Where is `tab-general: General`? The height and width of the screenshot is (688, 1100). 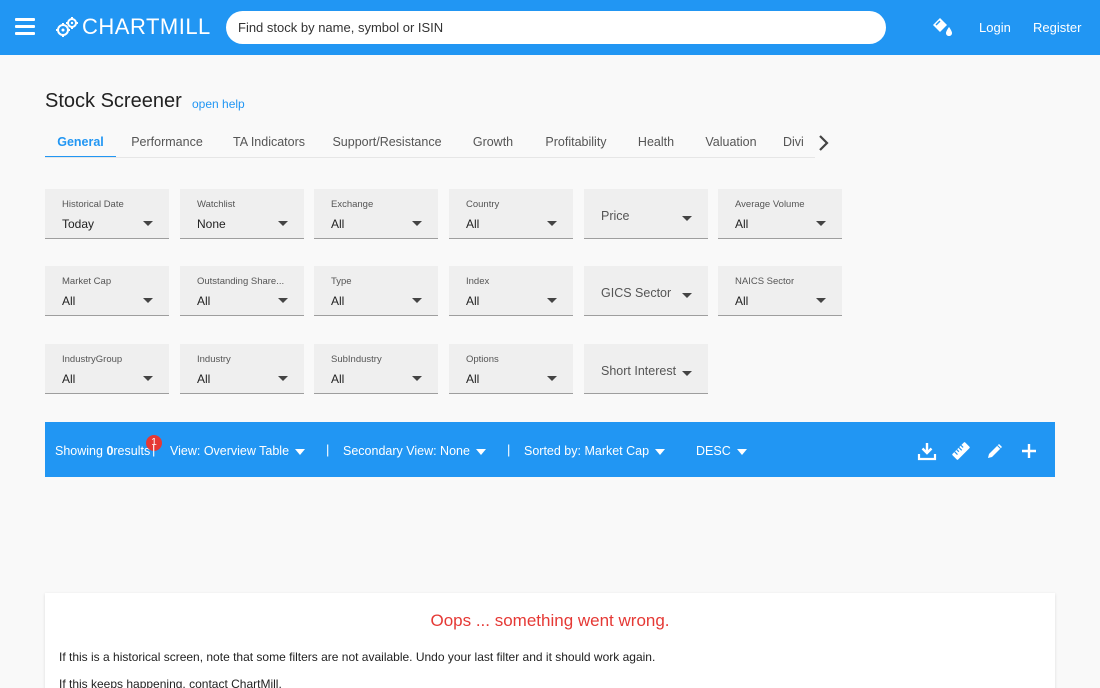
tab-general: General is located at coordinates (80, 141).